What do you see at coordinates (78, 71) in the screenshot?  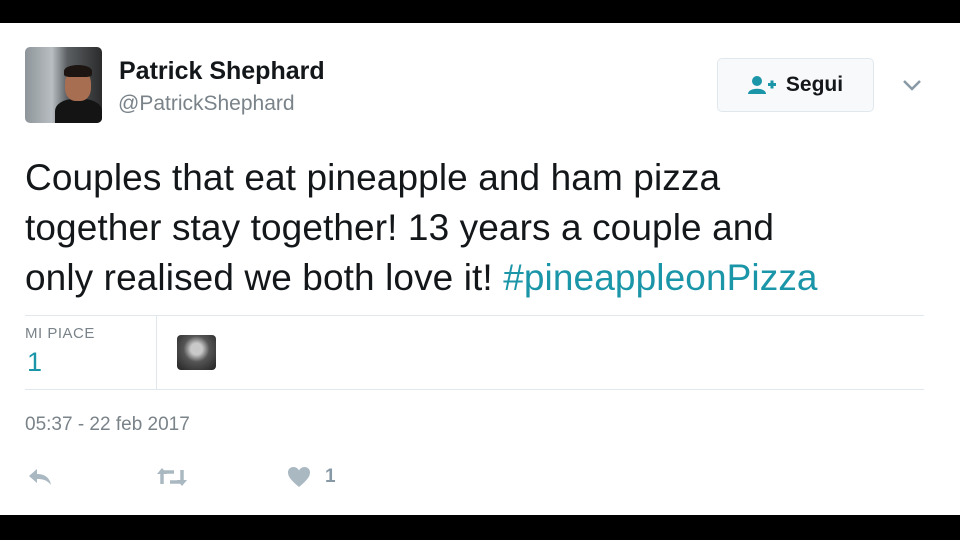 I see `avatar-hair-shape` at bounding box center [78, 71].